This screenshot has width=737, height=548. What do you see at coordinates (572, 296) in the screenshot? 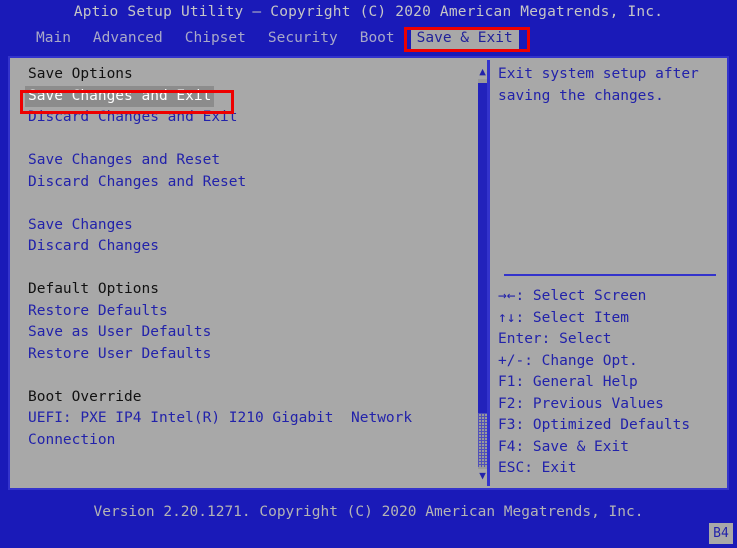
I see `legend-row: →←: Select Screen` at bounding box center [572, 296].